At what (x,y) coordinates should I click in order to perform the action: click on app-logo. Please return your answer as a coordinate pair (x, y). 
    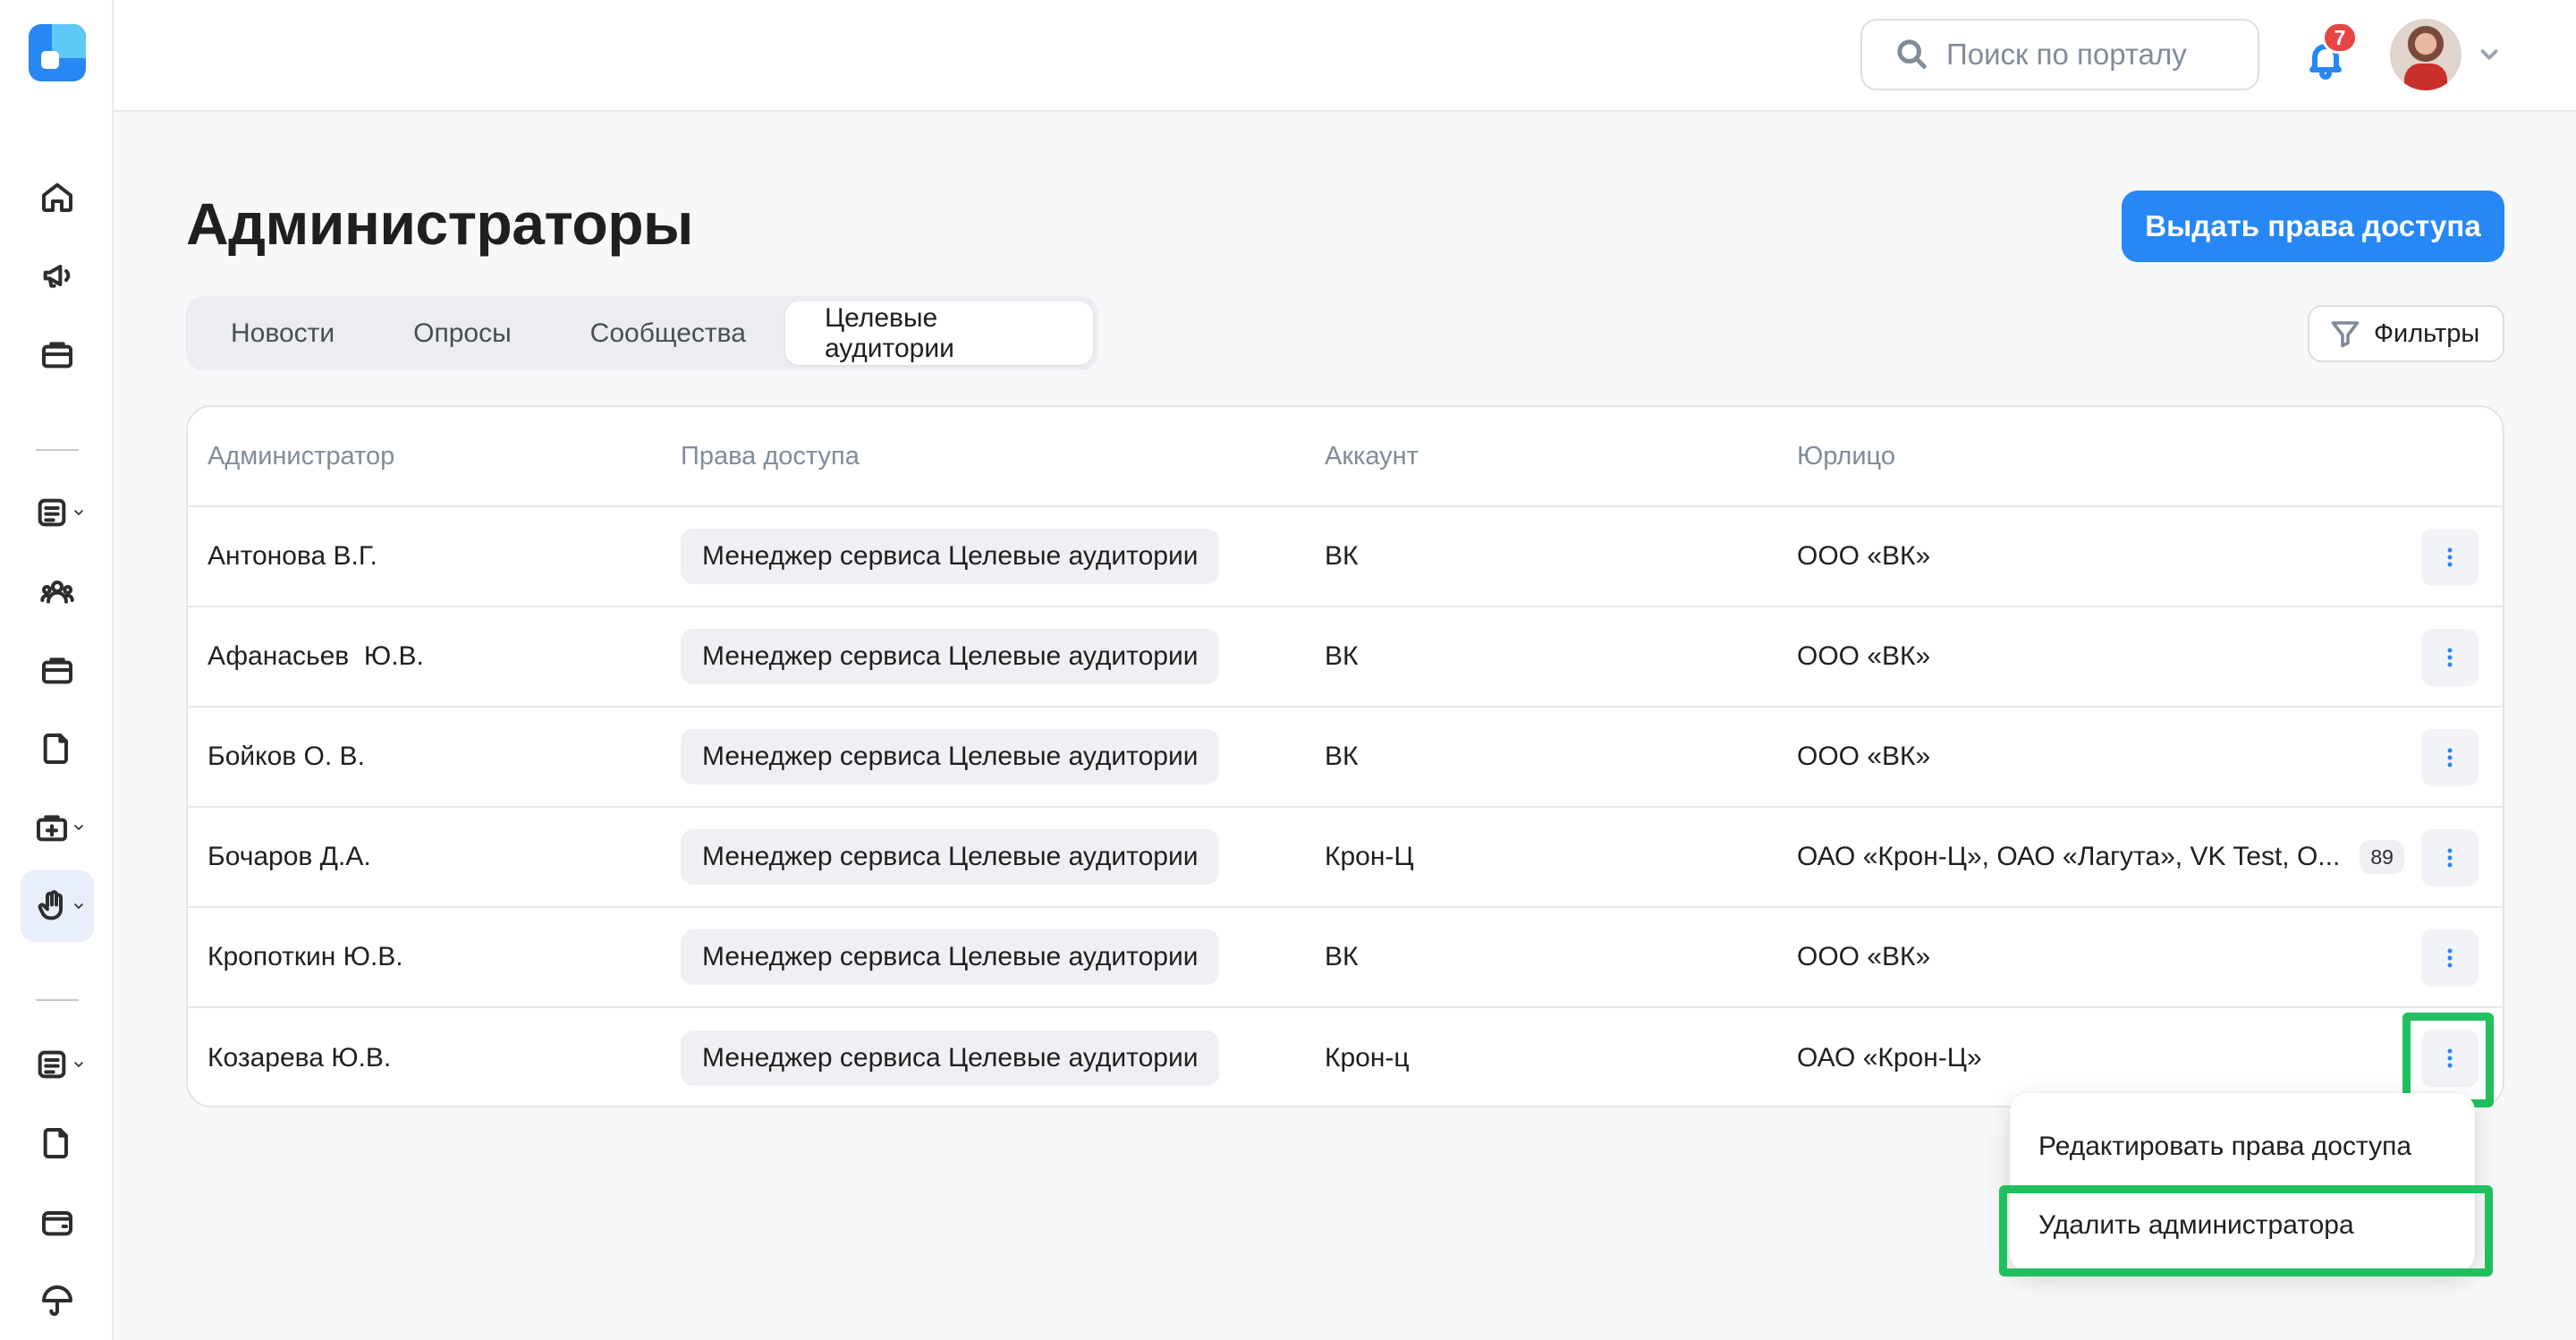
    Looking at the image, I should click on (57, 52).